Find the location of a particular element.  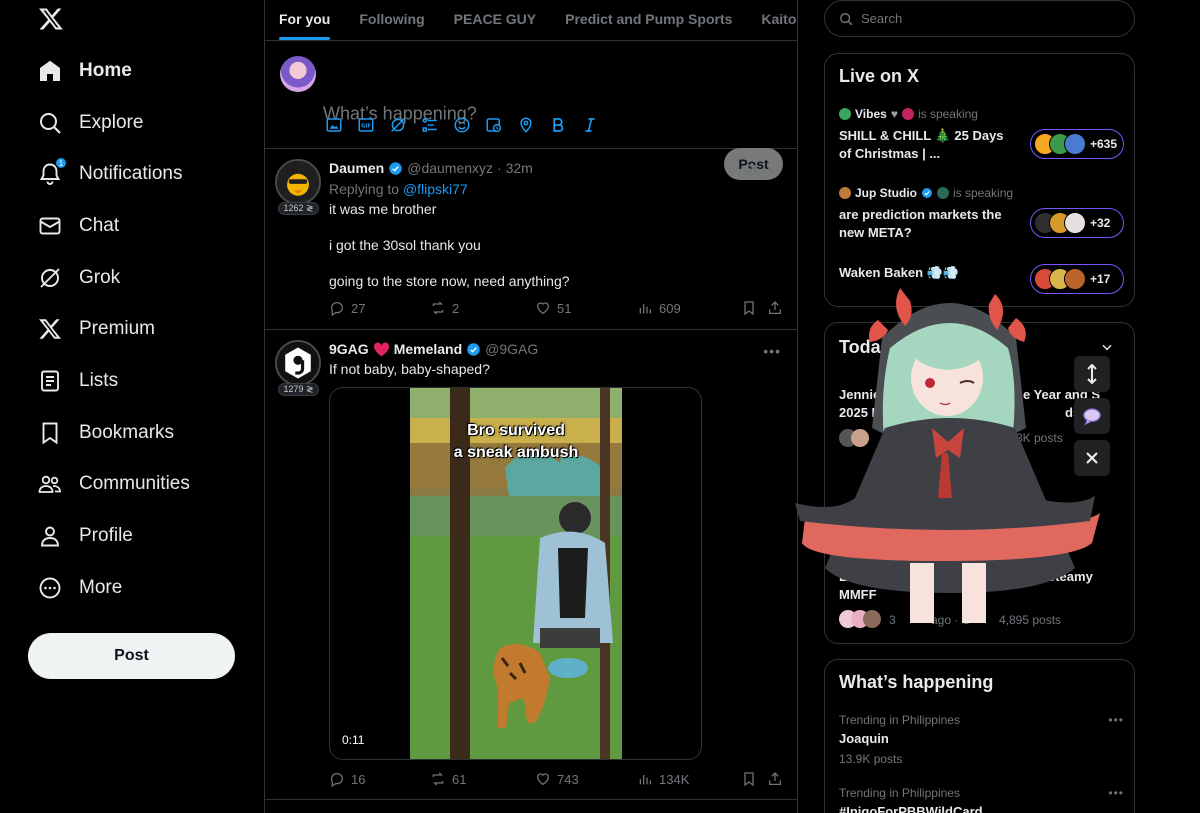

news-avatar is located at coordinates (860, 438).